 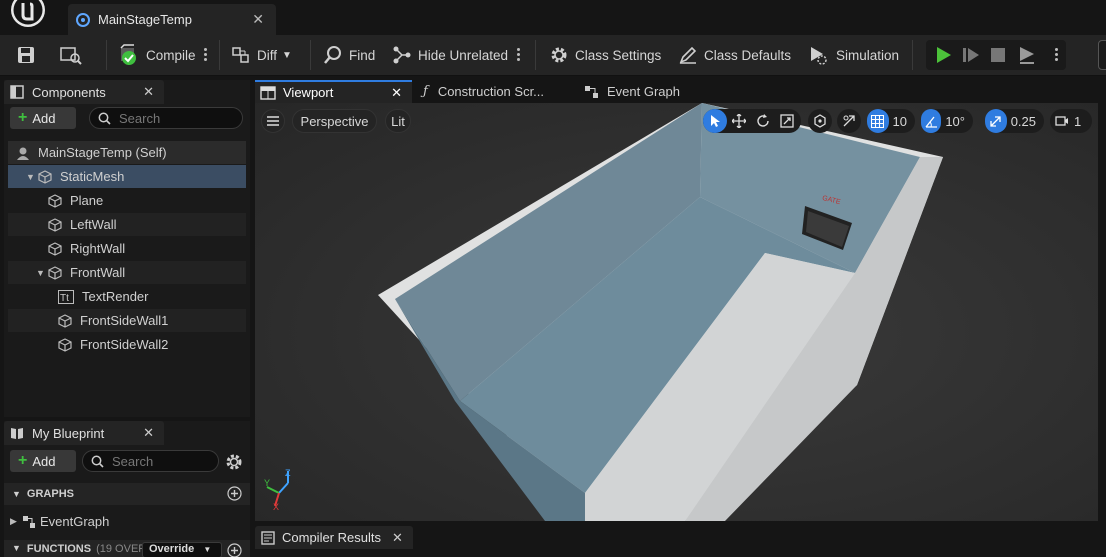 What do you see at coordinates (127, 176) in the screenshot?
I see `tree-item-staticmesh: ▼ StaticMesh` at bounding box center [127, 176].